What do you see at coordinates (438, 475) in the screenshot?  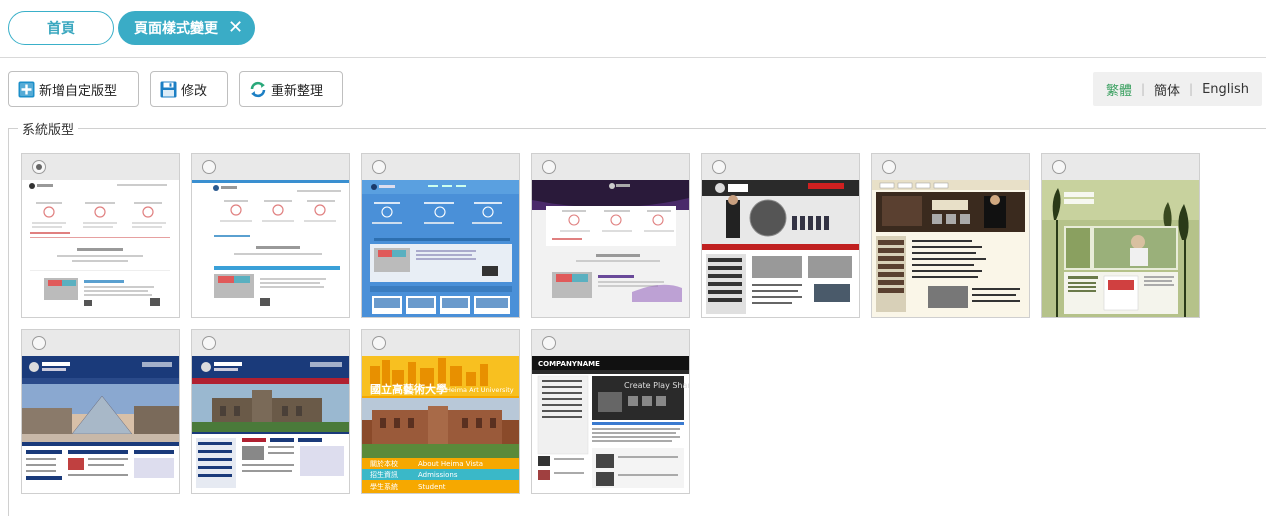 I see `admissions-label: Admissions` at bounding box center [438, 475].